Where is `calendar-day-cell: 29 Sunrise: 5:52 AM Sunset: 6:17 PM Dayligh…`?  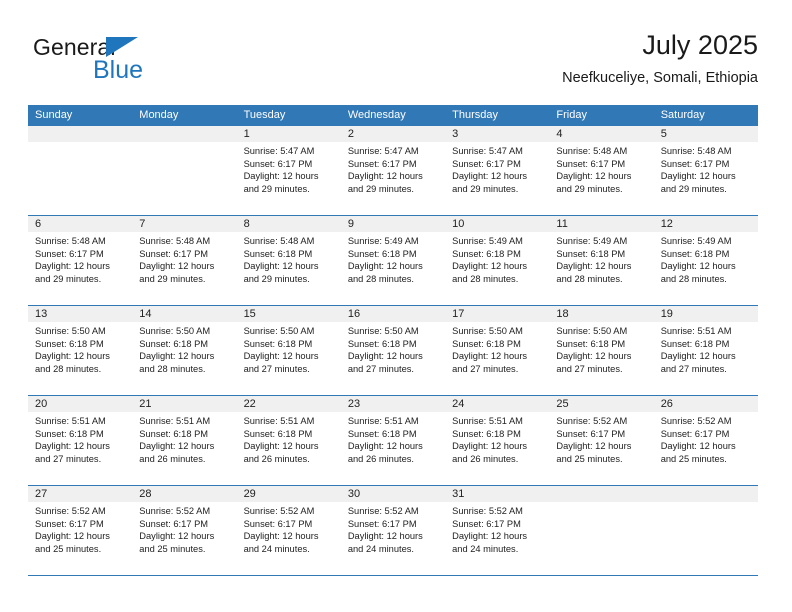 calendar-day-cell: 29 Sunrise: 5:52 AM Sunset: 6:17 PM Dayligh… is located at coordinates (288, 530).